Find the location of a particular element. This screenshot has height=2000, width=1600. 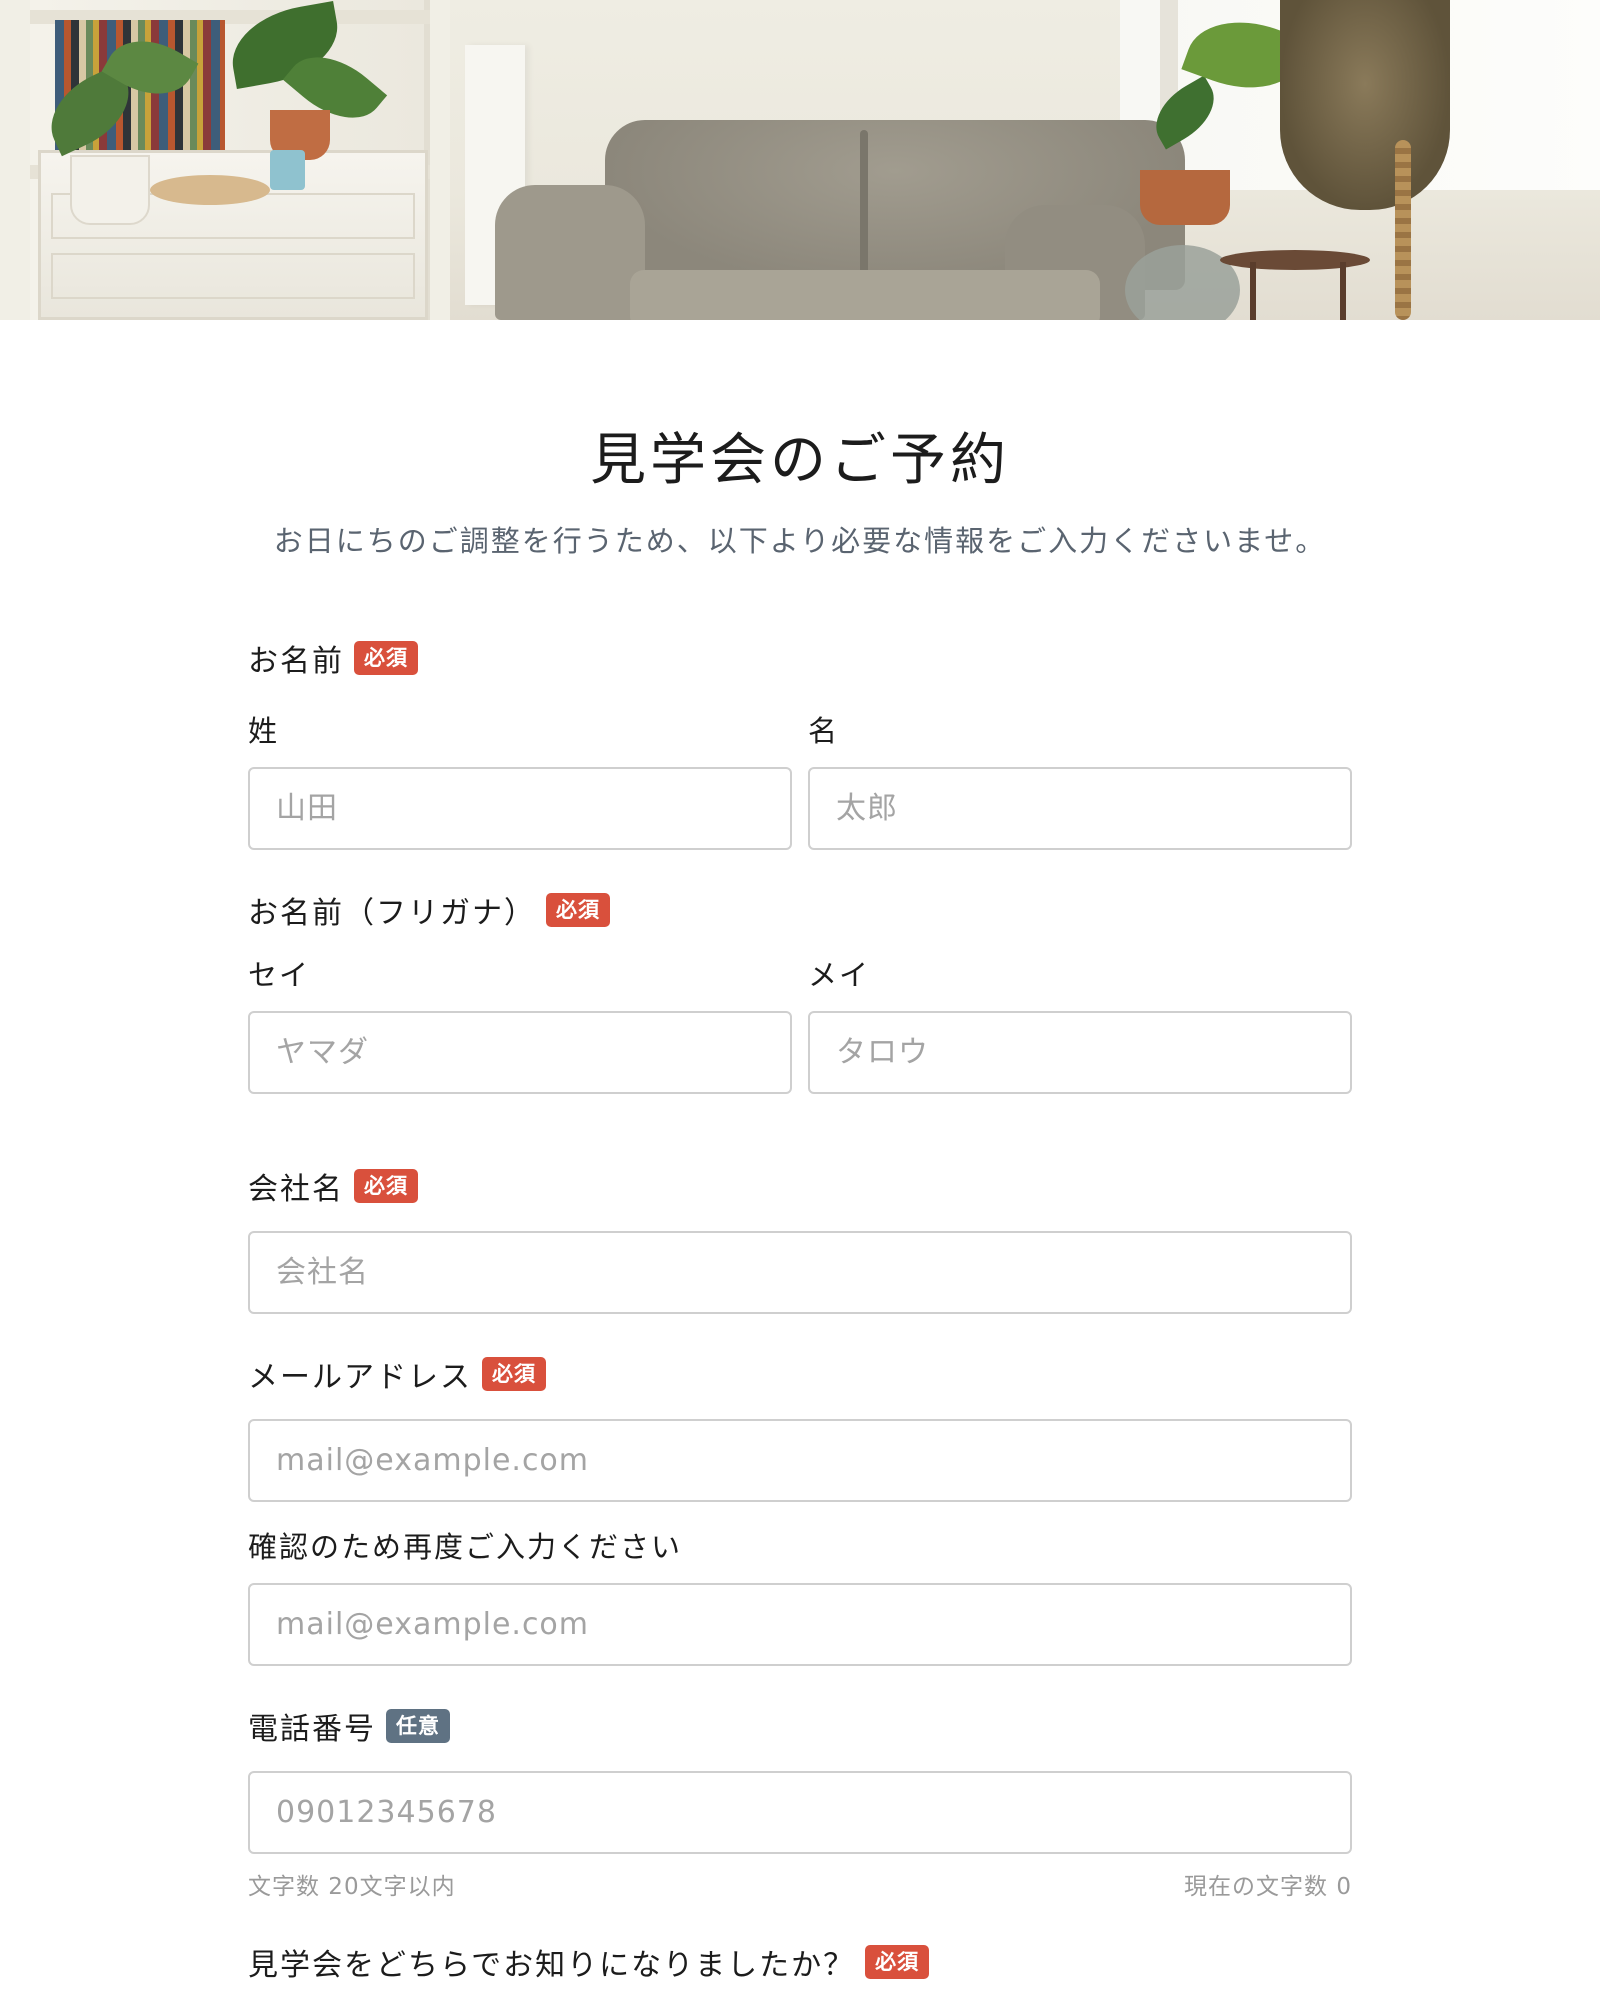

last-name-label: 姓 is located at coordinates (264, 731).